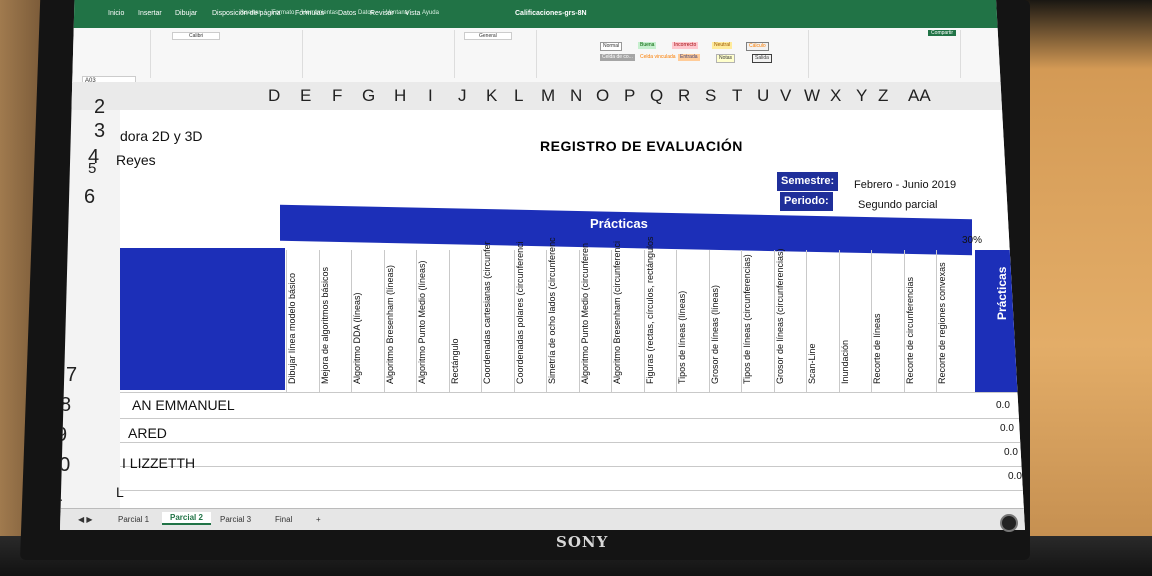 The width and height of the screenshot is (1152, 576). Describe the element at coordinates (61, 495) in the screenshot. I see `row-number: 11` at that location.